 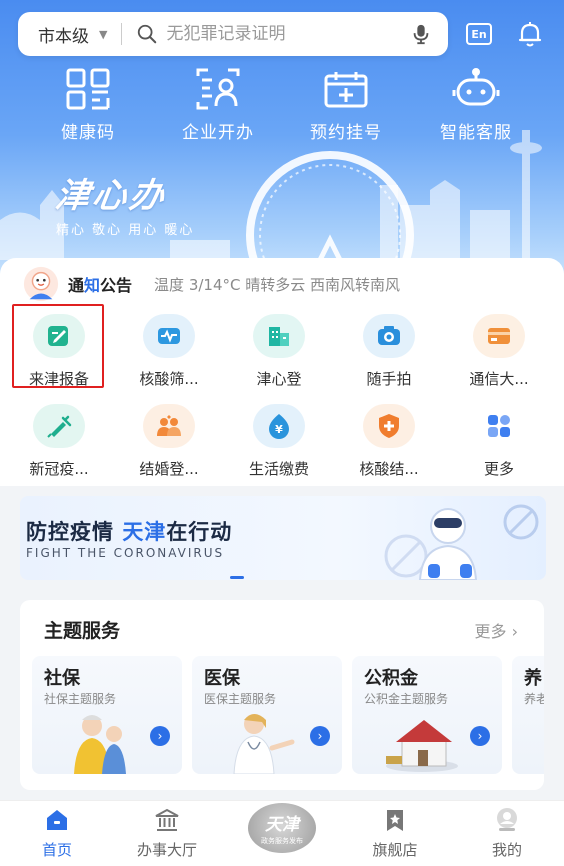 I want to click on brand-logo: 津心办, so click(x=111, y=196).